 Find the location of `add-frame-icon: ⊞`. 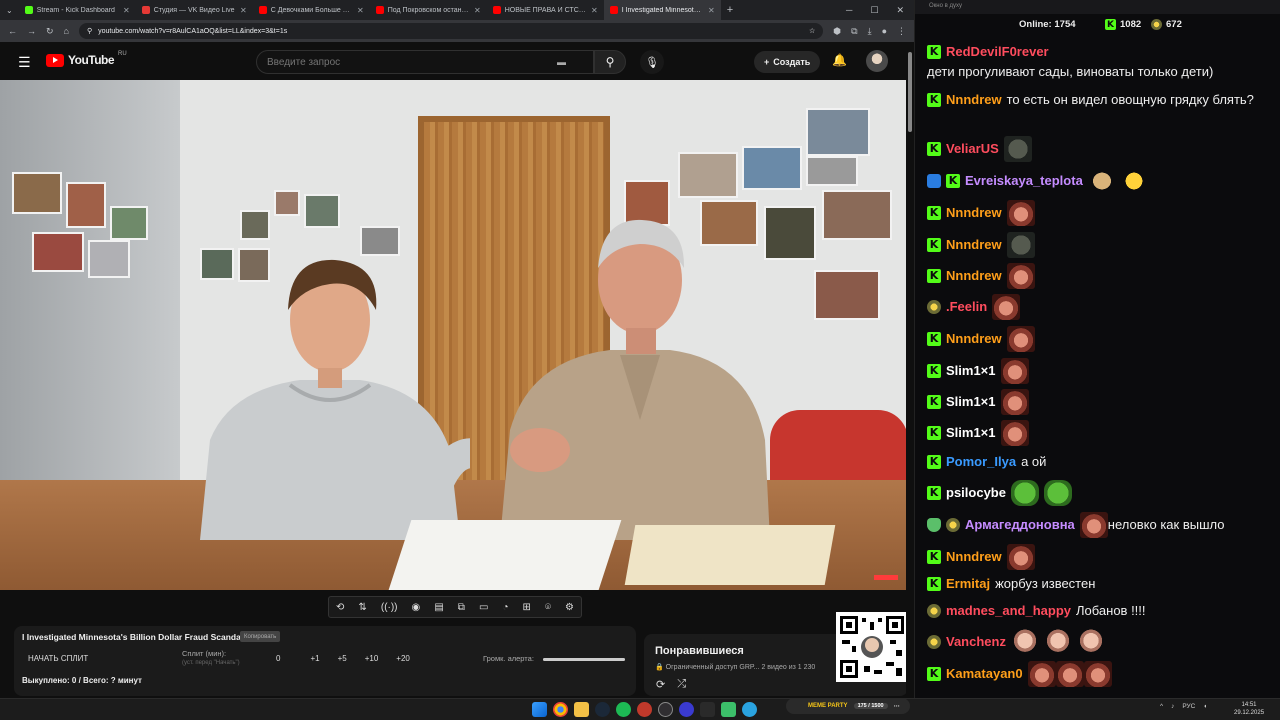

add-frame-icon: ⊞ is located at coordinates (527, 607).